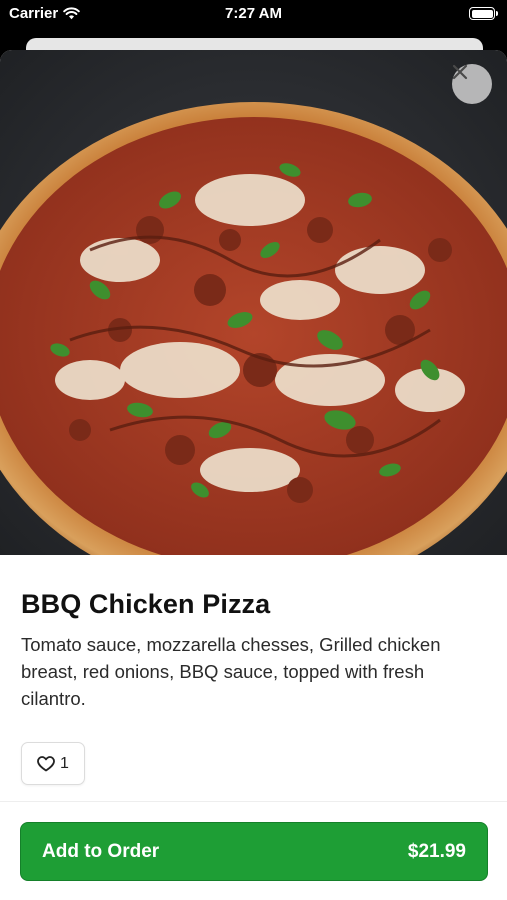 The height and width of the screenshot is (900, 507). I want to click on status-bar: Carrier 7:27 AM, so click(253, 15).